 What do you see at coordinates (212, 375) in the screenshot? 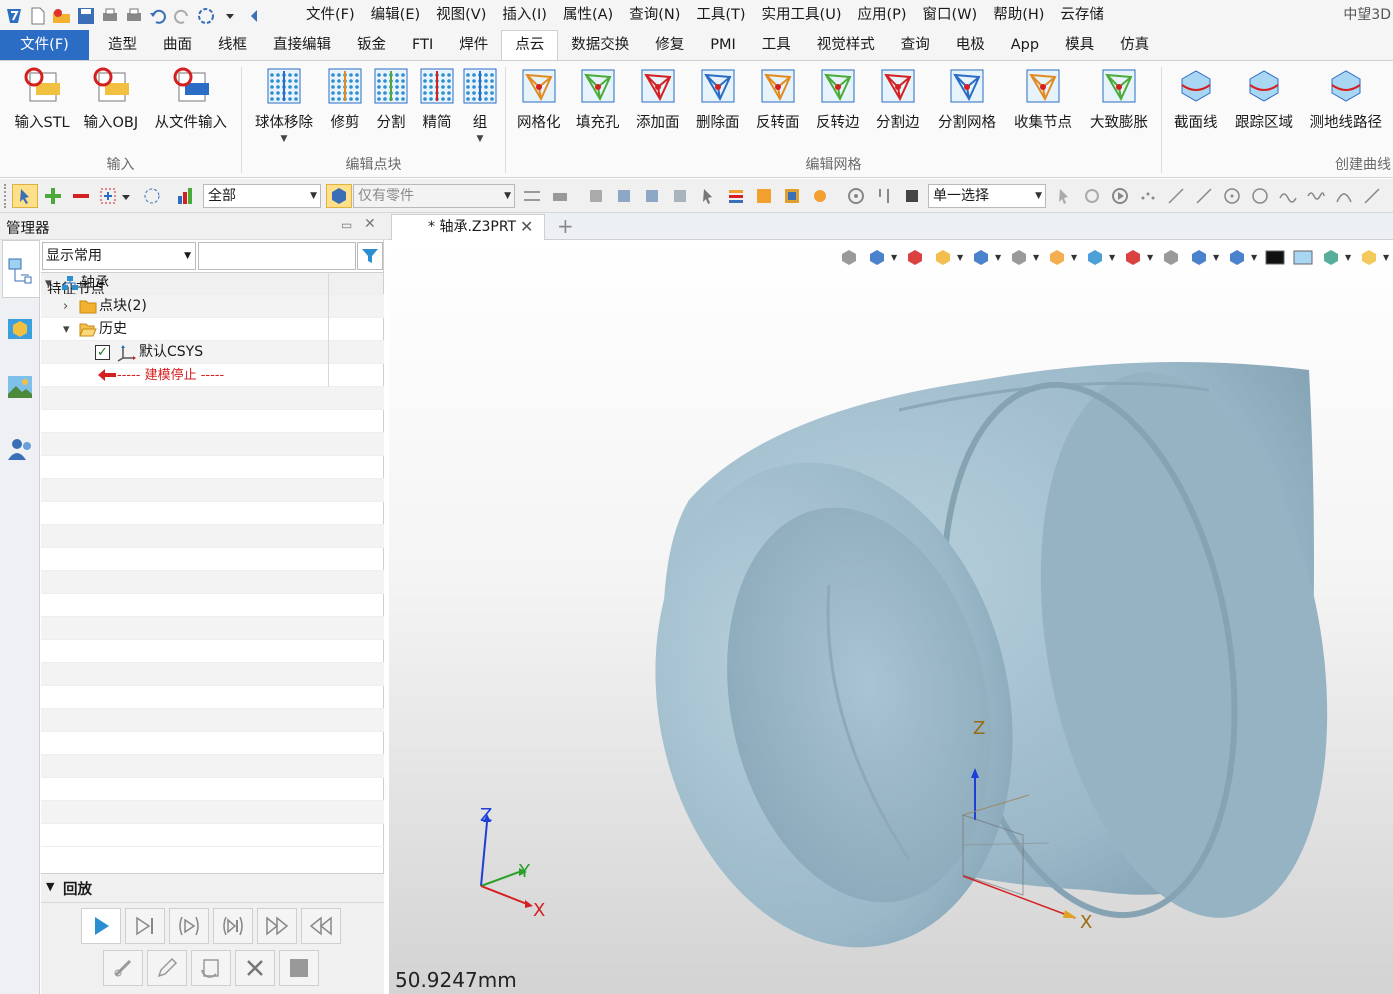
I see `tree-row: ----- 建模停止 -----` at bounding box center [212, 375].